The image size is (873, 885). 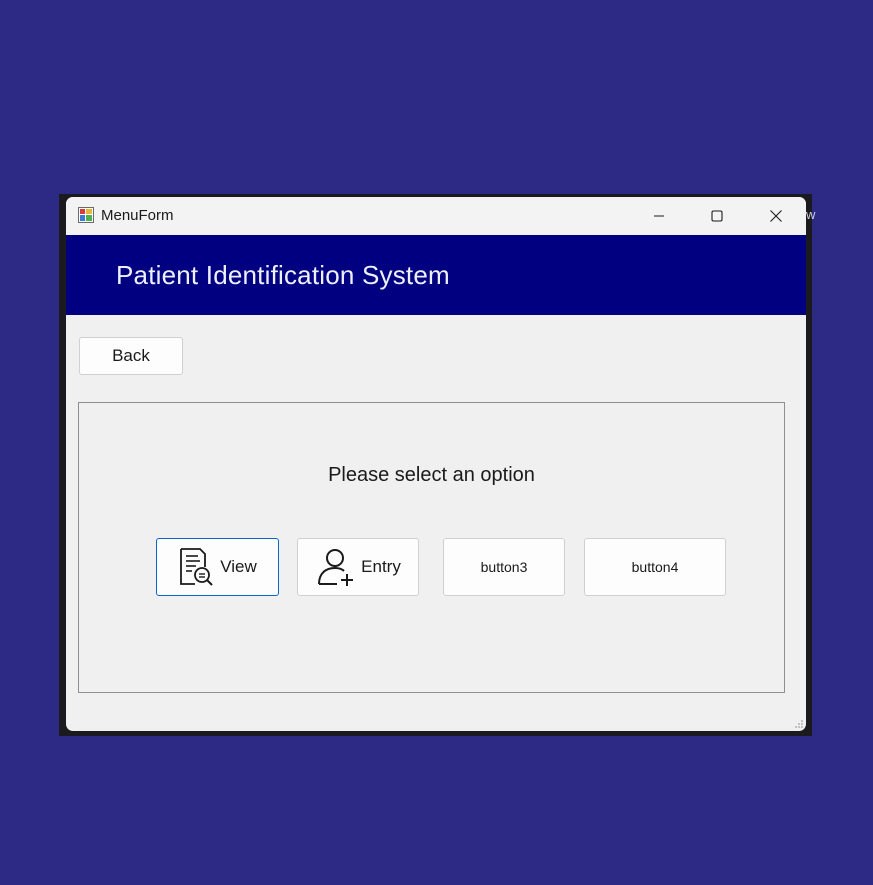 I want to click on button3-label: button3, so click(x=504, y=567).